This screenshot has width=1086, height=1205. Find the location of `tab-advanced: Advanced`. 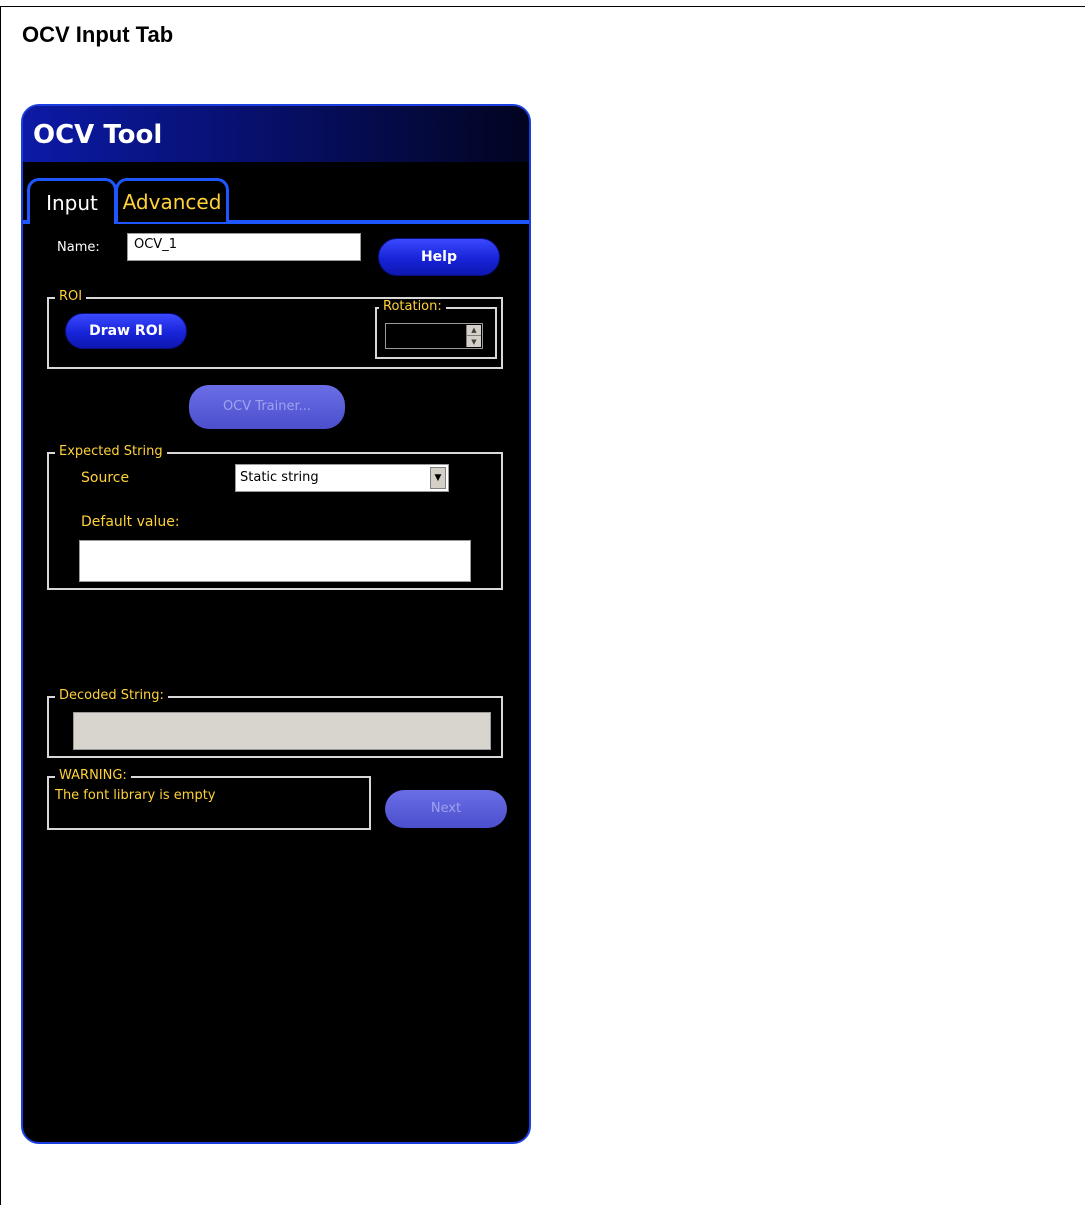

tab-advanced: Advanced is located at coordinates (172, 200).